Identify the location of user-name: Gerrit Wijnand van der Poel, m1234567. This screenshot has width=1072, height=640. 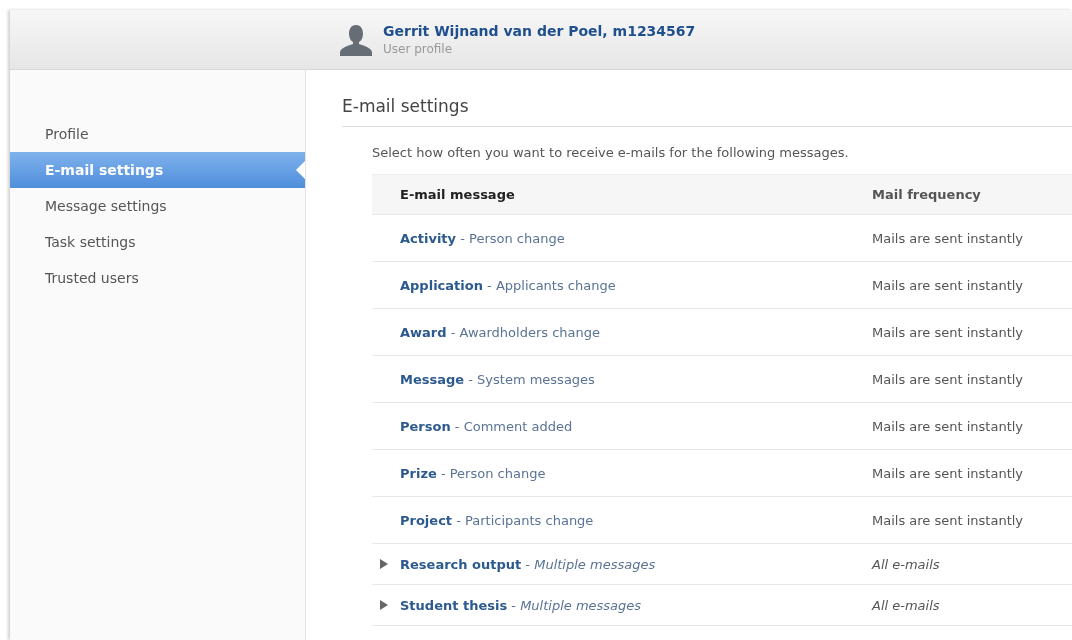
(539, 31).